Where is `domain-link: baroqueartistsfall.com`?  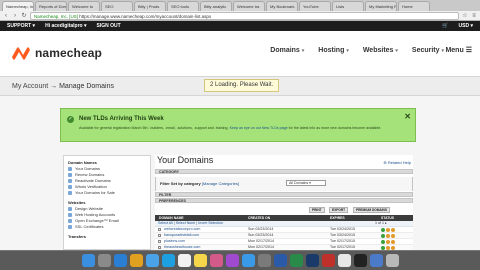
domain-link: baroqueartistsfall.com is located at coordinates (181, 235).